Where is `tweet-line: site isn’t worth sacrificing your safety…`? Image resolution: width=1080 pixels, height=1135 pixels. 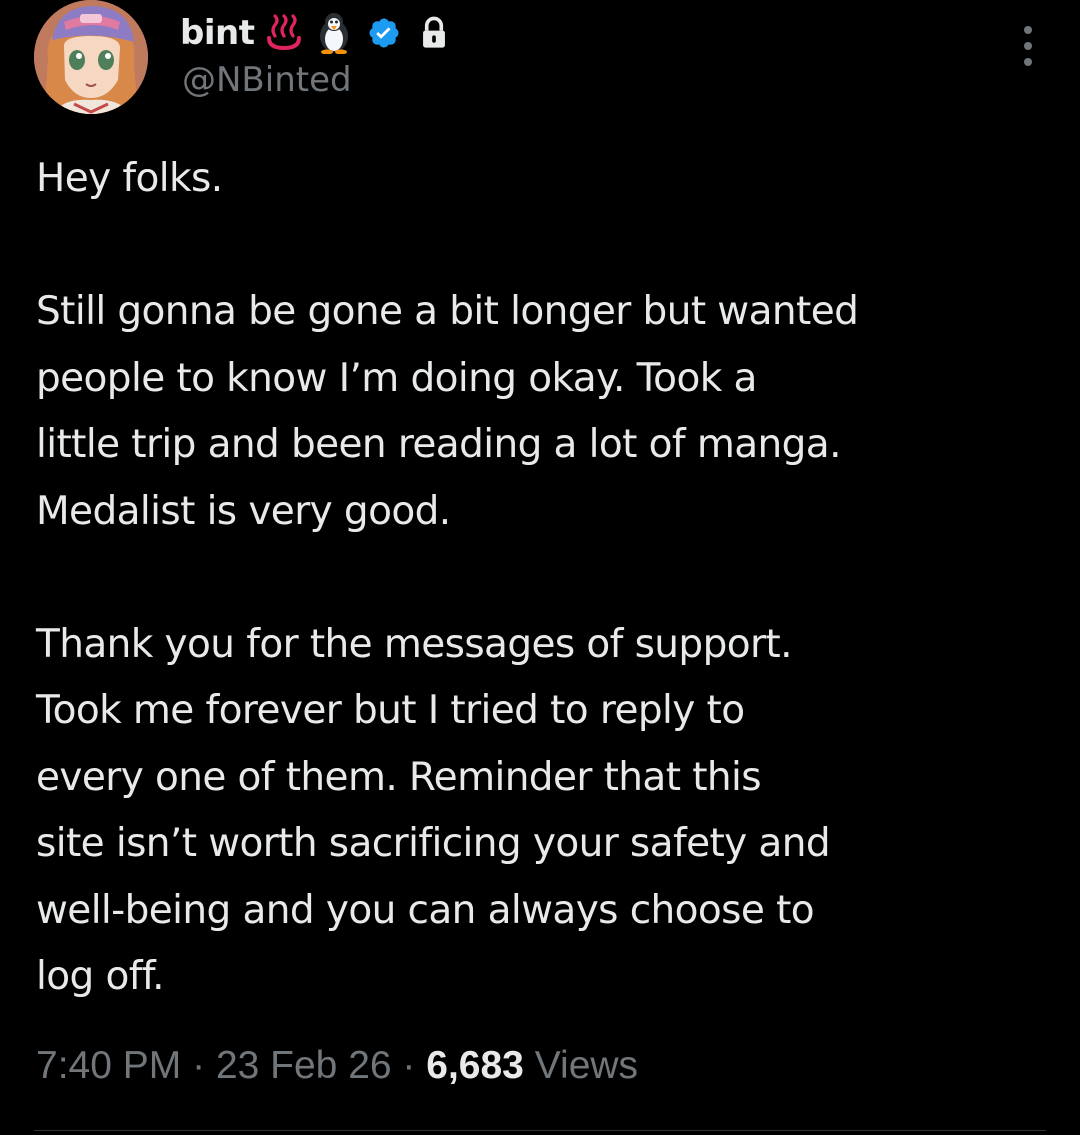 tweet-line: site isn’t worth sacrificing your safety… is located at coordinates (433, 843).